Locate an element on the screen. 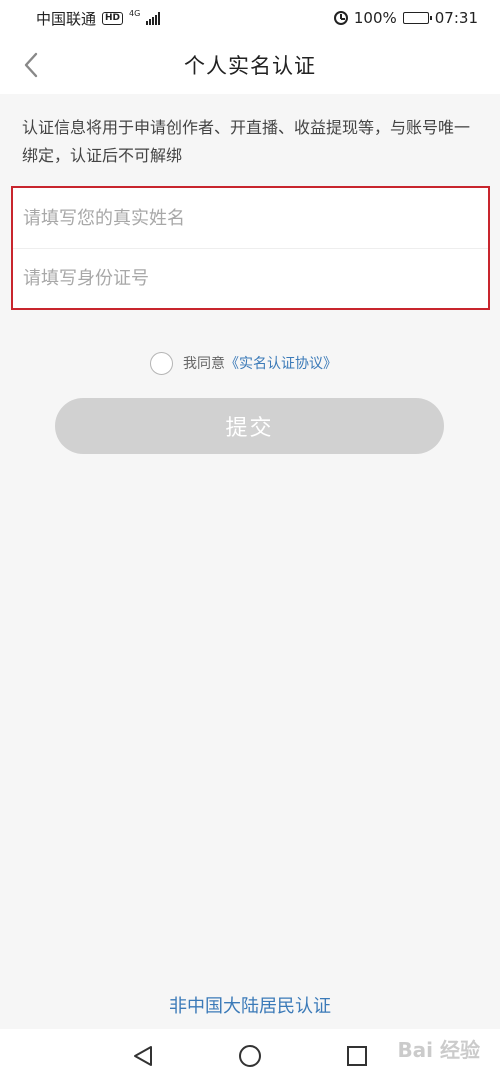 The image size is (500, 1083). alarm-icon is located at coordinates (340, 18).